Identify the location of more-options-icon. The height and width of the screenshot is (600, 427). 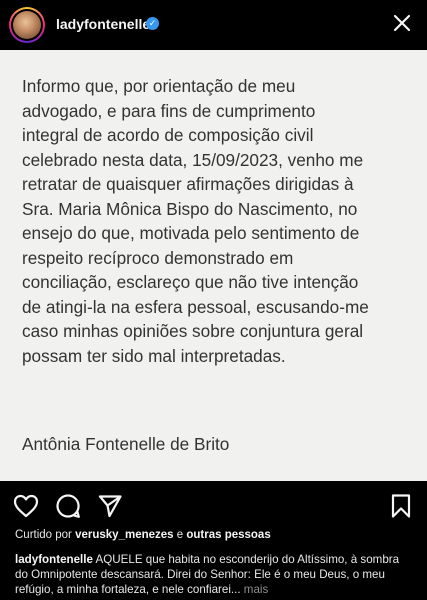
(402, 23).